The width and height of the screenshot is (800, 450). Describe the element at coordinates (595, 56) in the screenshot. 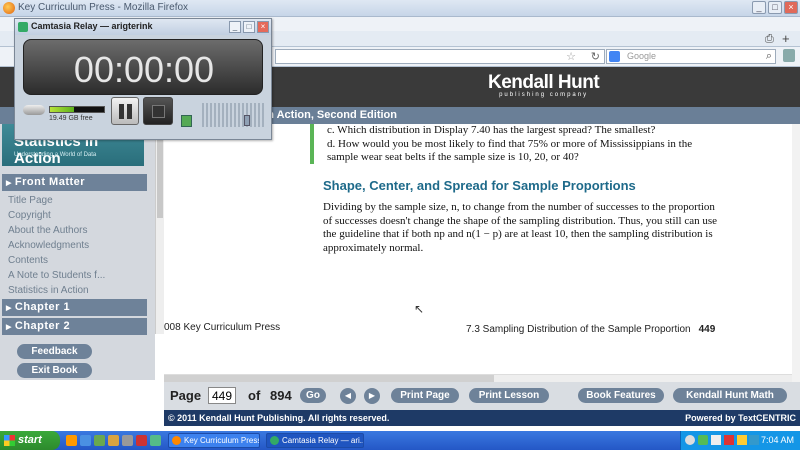

I see `reload-icon: ↻` at that location.